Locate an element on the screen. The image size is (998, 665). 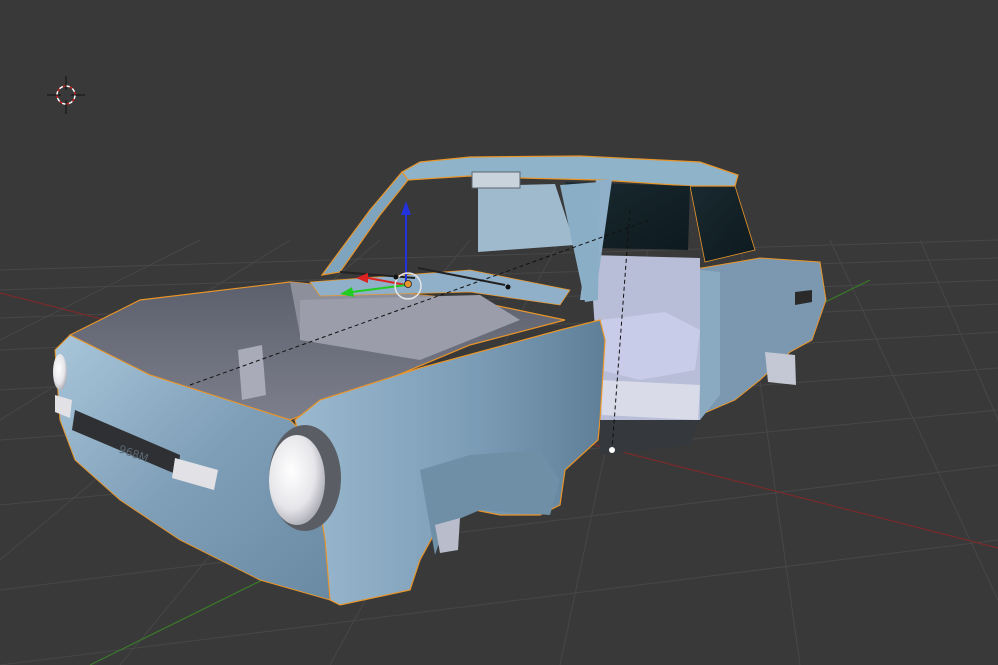
door-panel is located at coordinates (710, 345).